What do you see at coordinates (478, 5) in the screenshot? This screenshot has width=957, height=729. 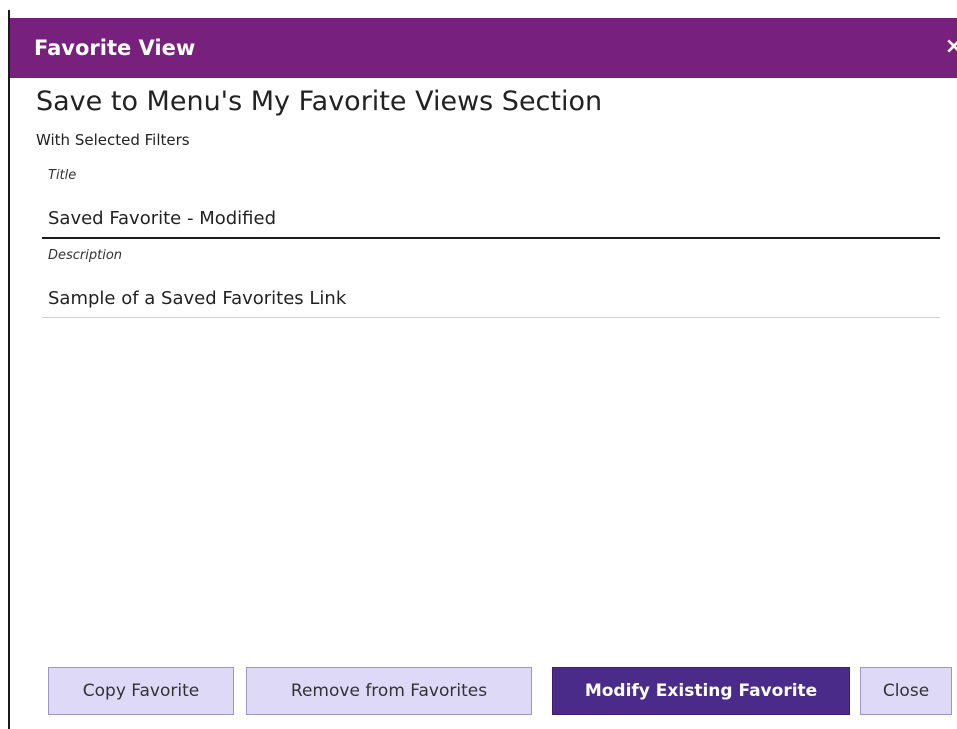 I see `window-top-edge` at bounding box center [478, 5].